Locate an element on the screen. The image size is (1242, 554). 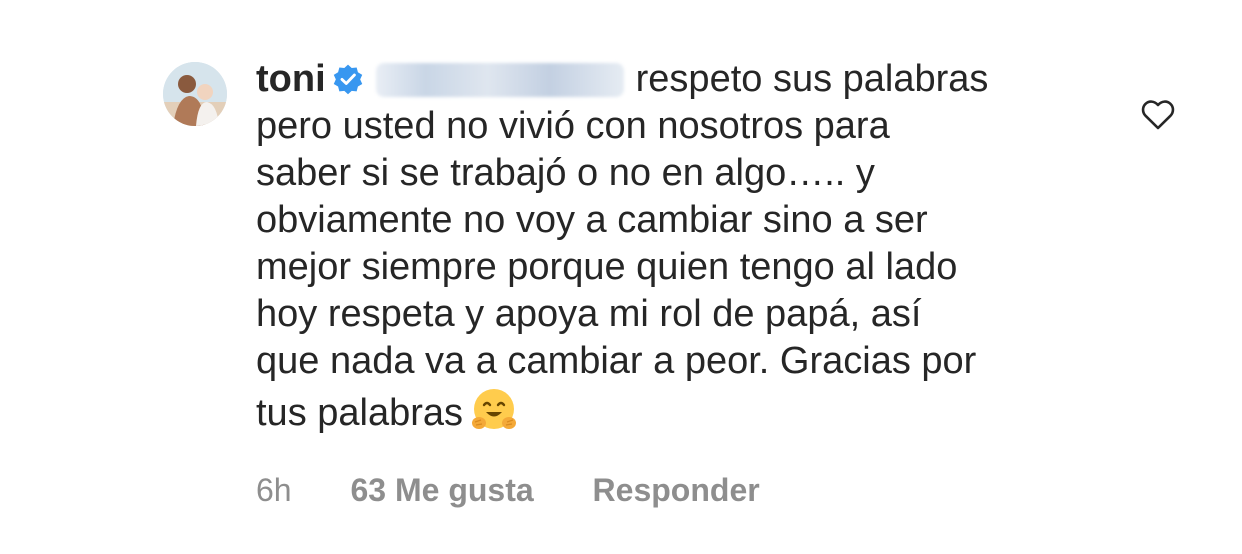
avatar is located at coordinates (195, 94).